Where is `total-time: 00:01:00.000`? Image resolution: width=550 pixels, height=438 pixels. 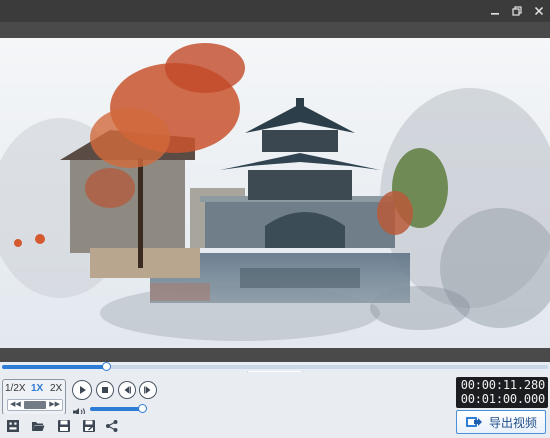
total-time: 00:01:00.000 is located at coordinates (502, 399).